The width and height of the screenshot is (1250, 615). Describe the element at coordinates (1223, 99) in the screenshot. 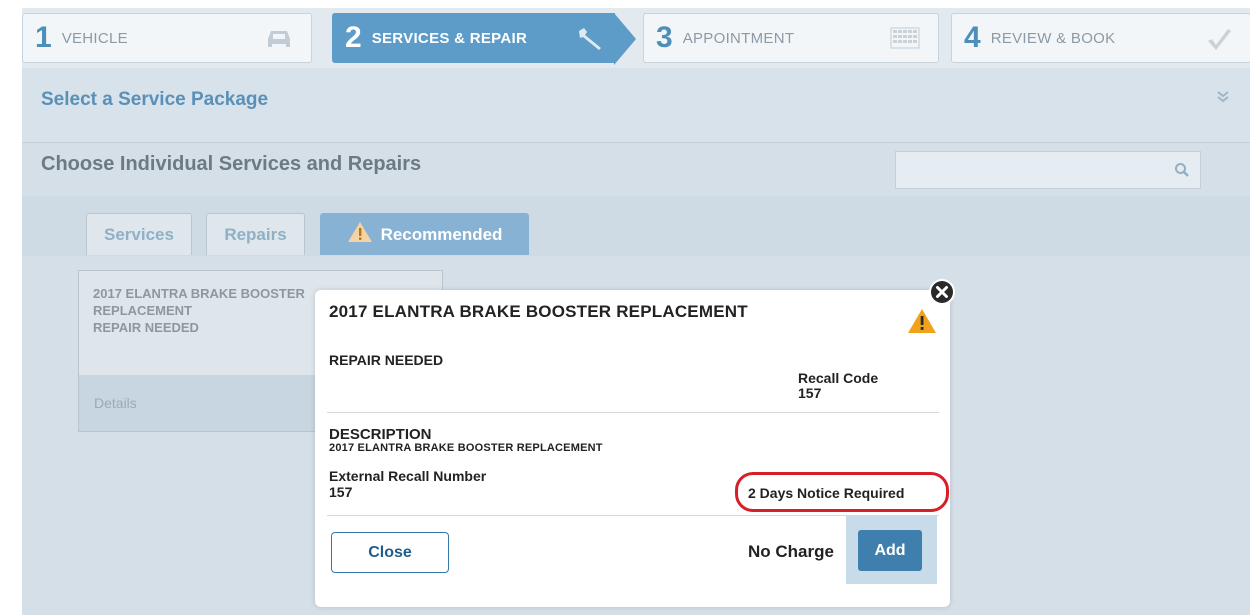

I see `double-chevron-down-icon` at that location.